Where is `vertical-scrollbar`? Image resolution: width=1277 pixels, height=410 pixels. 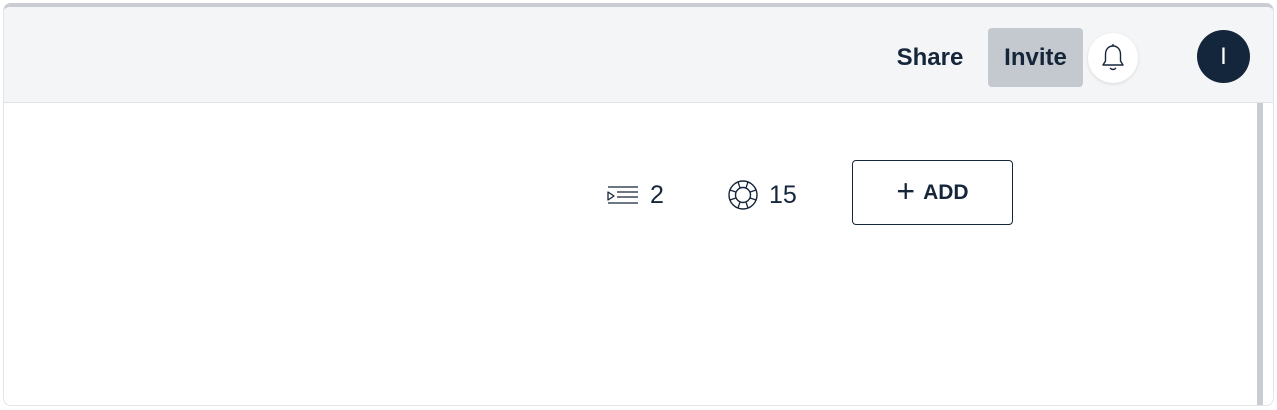
vertical-scrollbar is located at coordinates (1260, 254).